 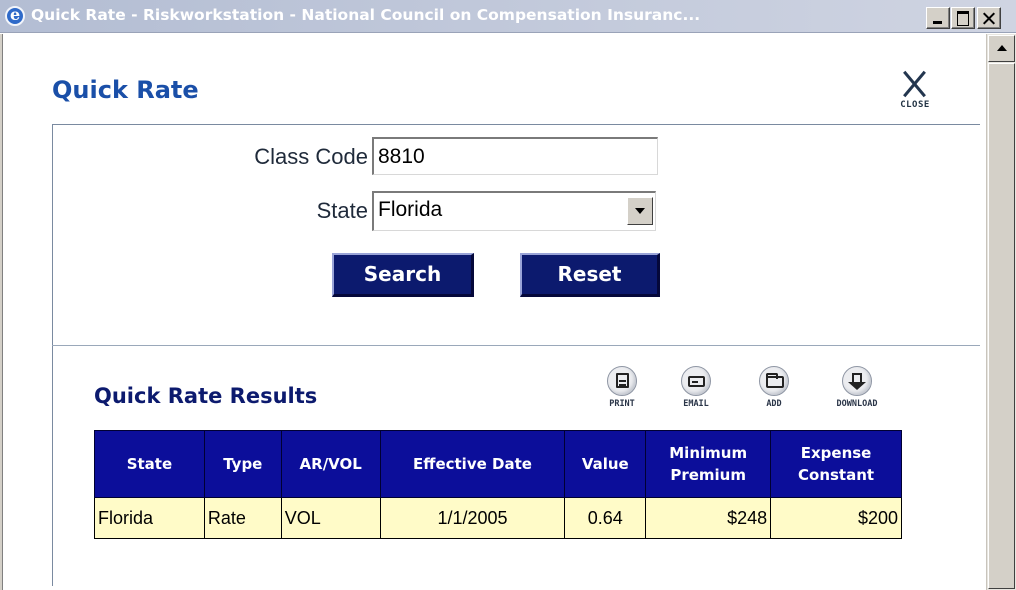 What do you see at coordinates (403, 275) in the screenshot?
I see `search-button: Search` at bounding box center [403, 275].